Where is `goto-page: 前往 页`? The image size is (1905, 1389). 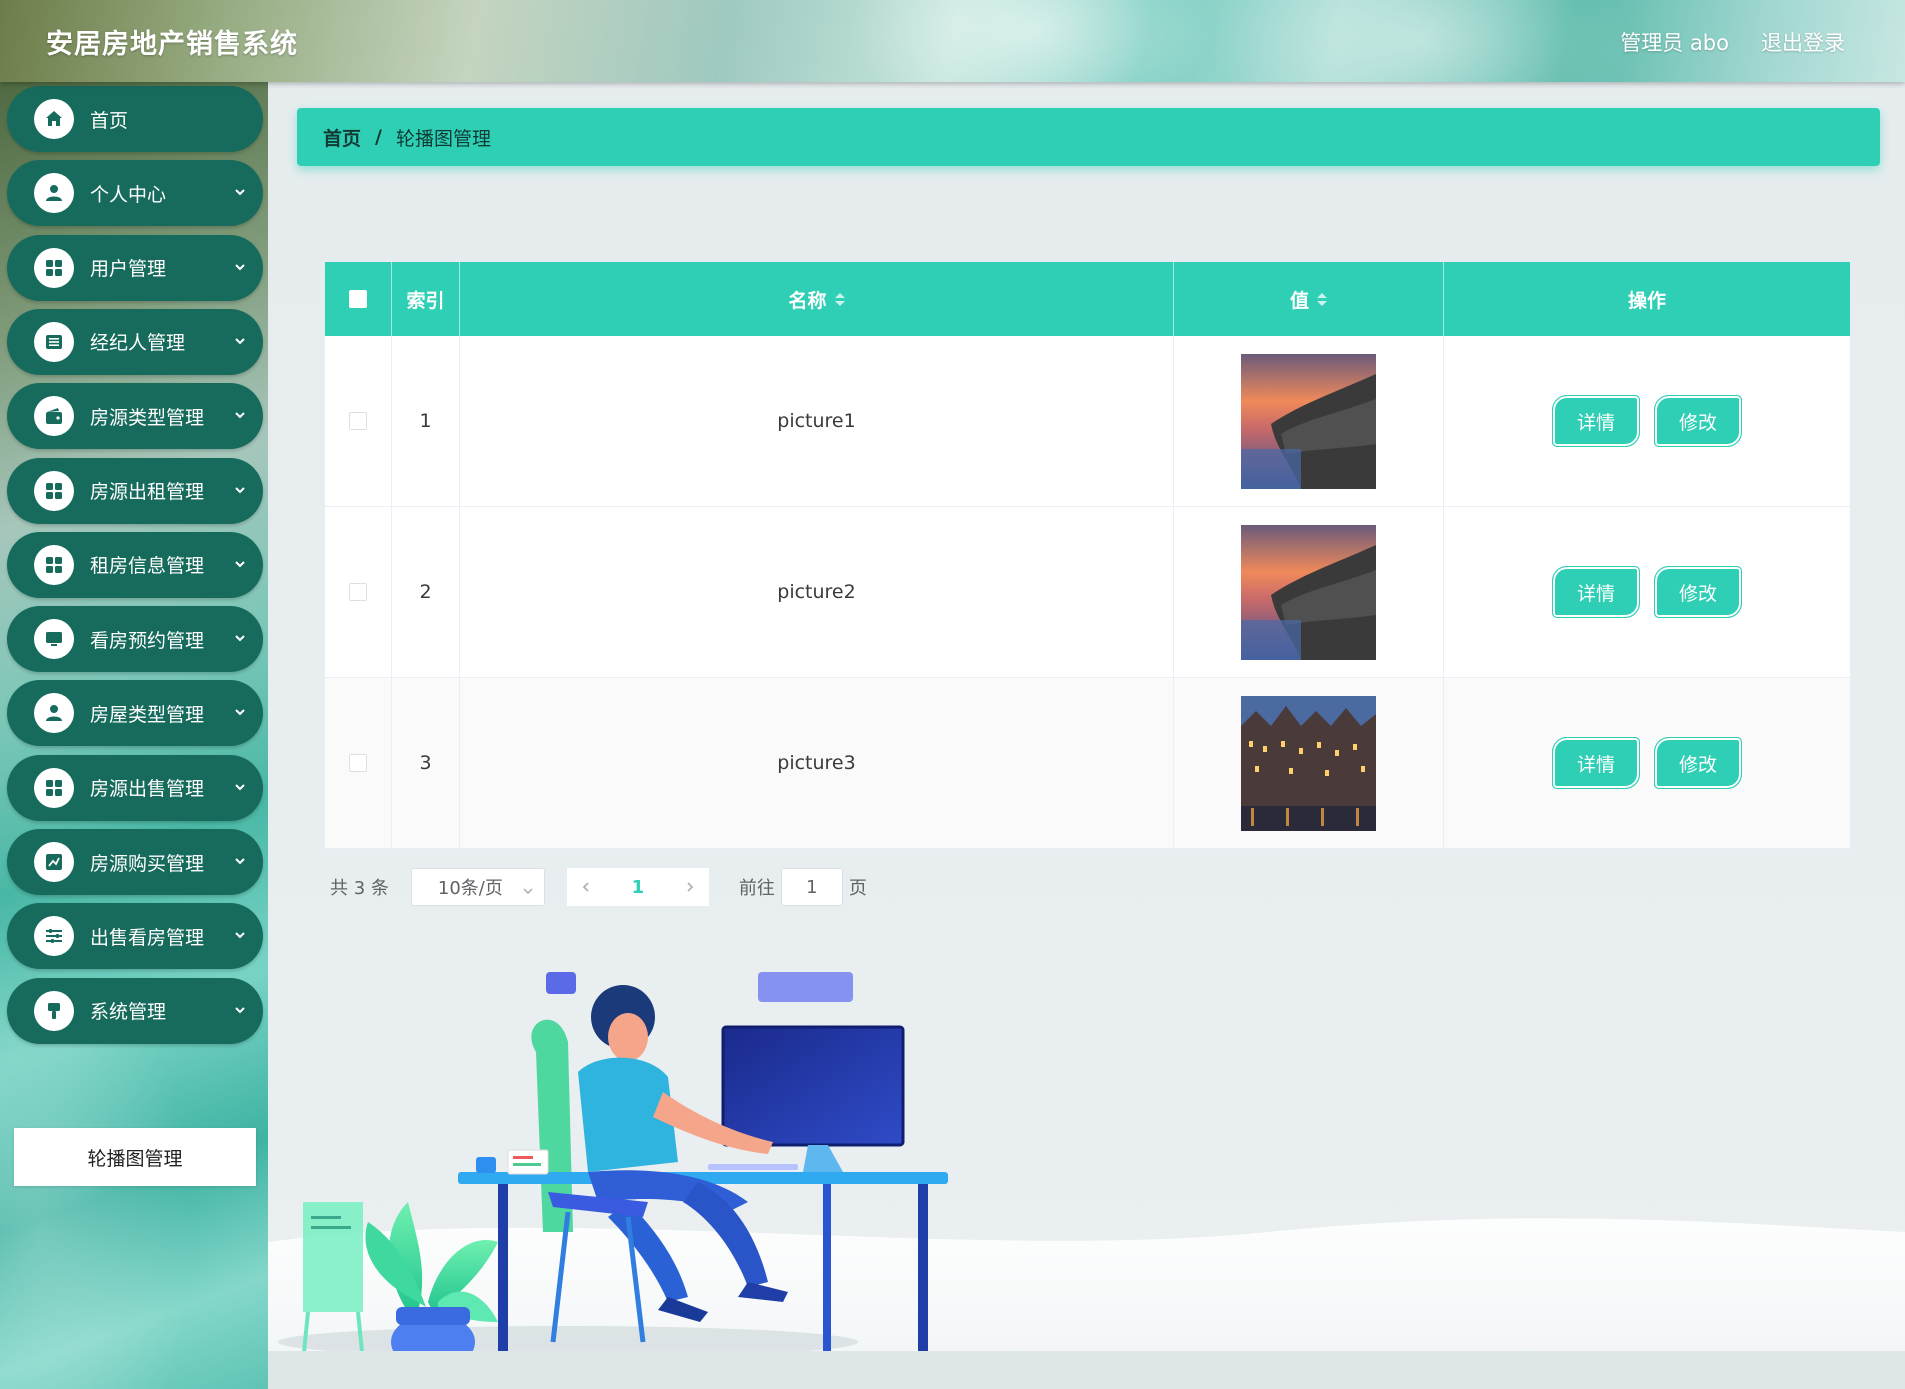 goto-page: 前往 页 is located at coordinates (803, 887).